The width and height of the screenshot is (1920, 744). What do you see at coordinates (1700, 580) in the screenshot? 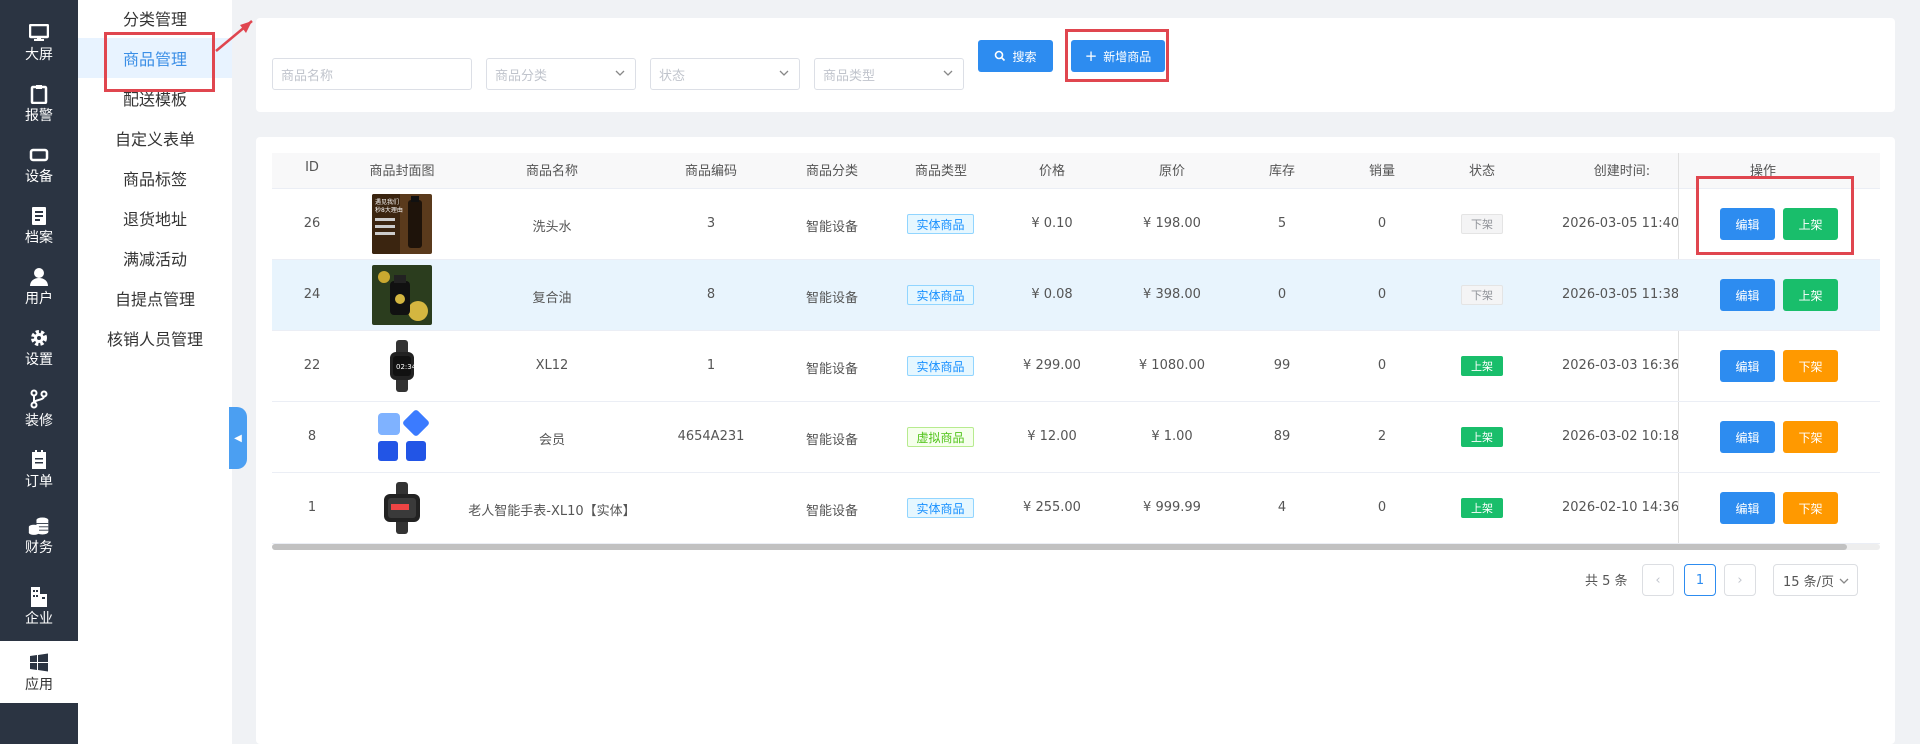
I see `page-number-button: 1` at bounding box center [1700, 580].